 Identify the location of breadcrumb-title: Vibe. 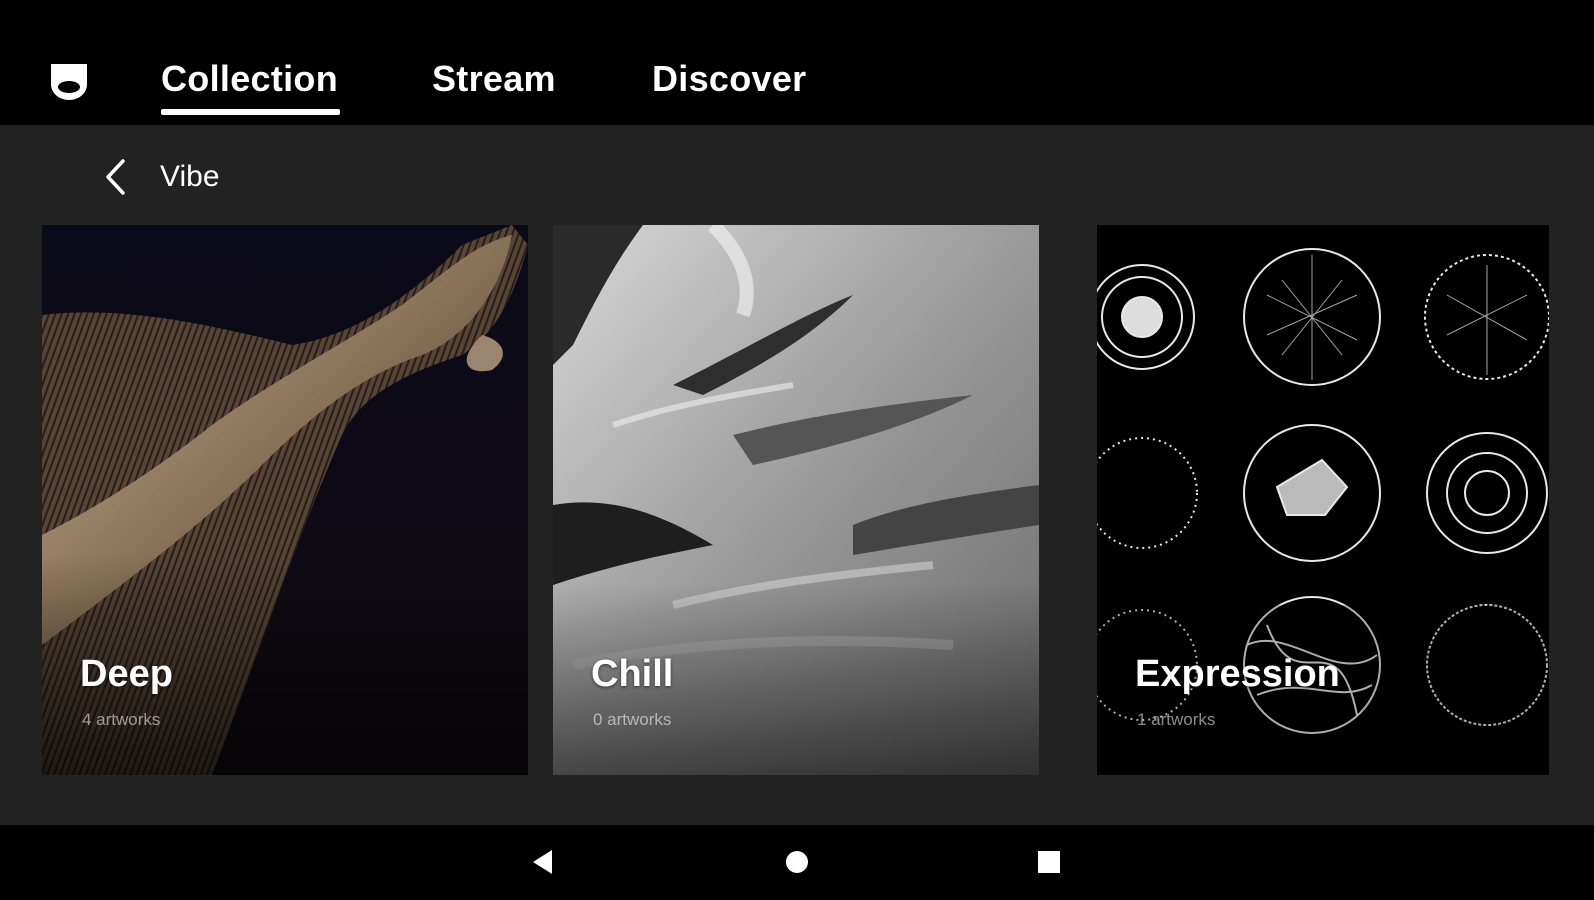
(190, 176).